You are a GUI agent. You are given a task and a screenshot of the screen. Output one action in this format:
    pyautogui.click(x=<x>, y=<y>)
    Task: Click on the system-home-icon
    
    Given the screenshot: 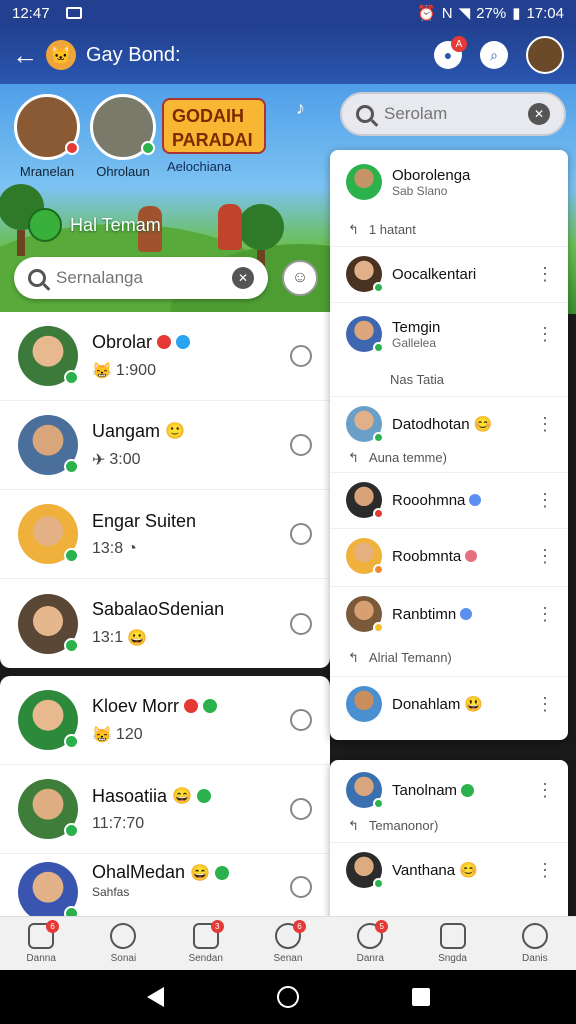 What is the action you would take?
    pyautogui.click(x=287, y=997)
    